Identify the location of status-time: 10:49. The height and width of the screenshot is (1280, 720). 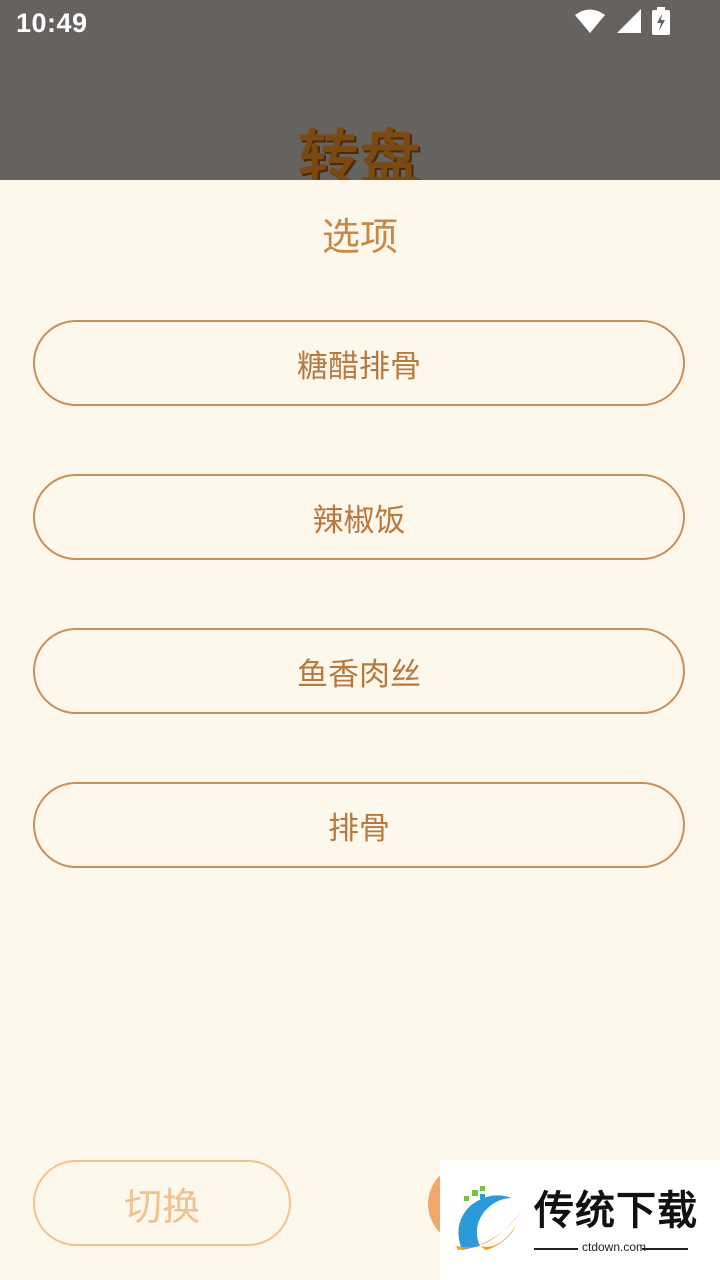
(52, 23).